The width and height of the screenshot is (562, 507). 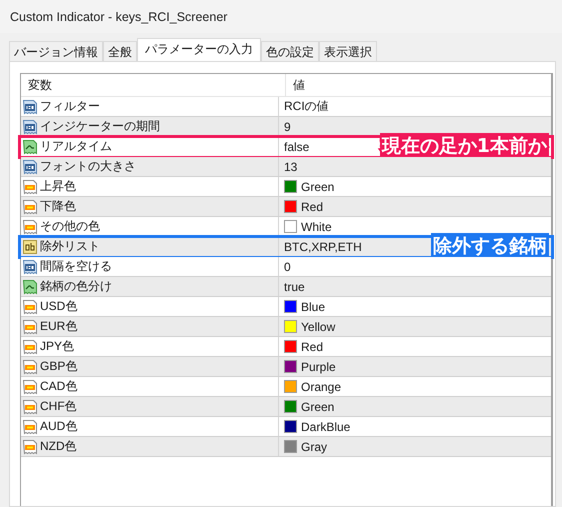 I want to click on parameter-value: Yellow, so click(x=318, y=327).